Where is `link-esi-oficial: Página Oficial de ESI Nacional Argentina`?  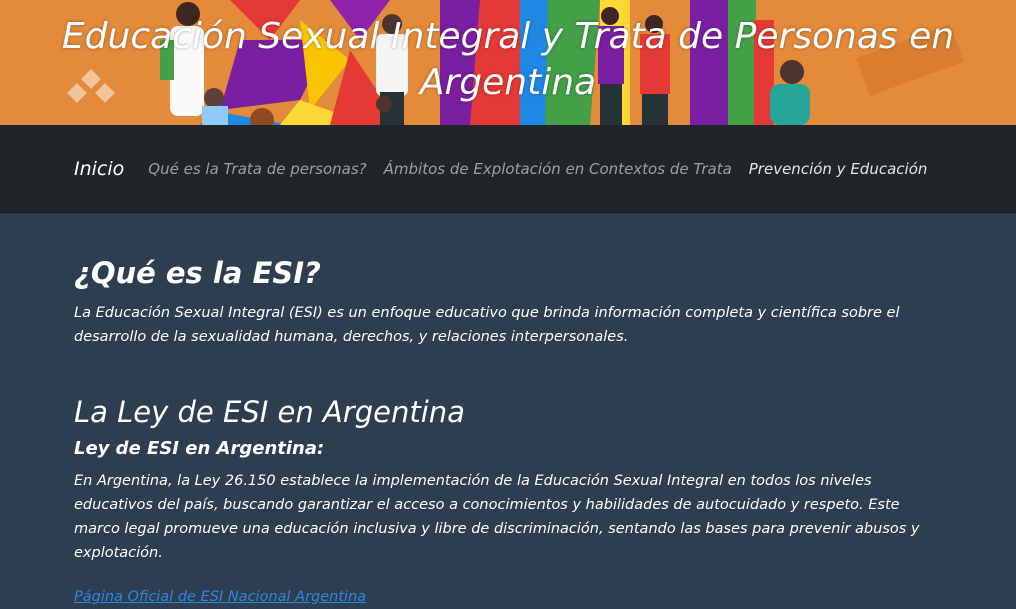 link-esi-oficial: Página Oficial de ESI Nacional Argentina is located at coordinates (508, 597).